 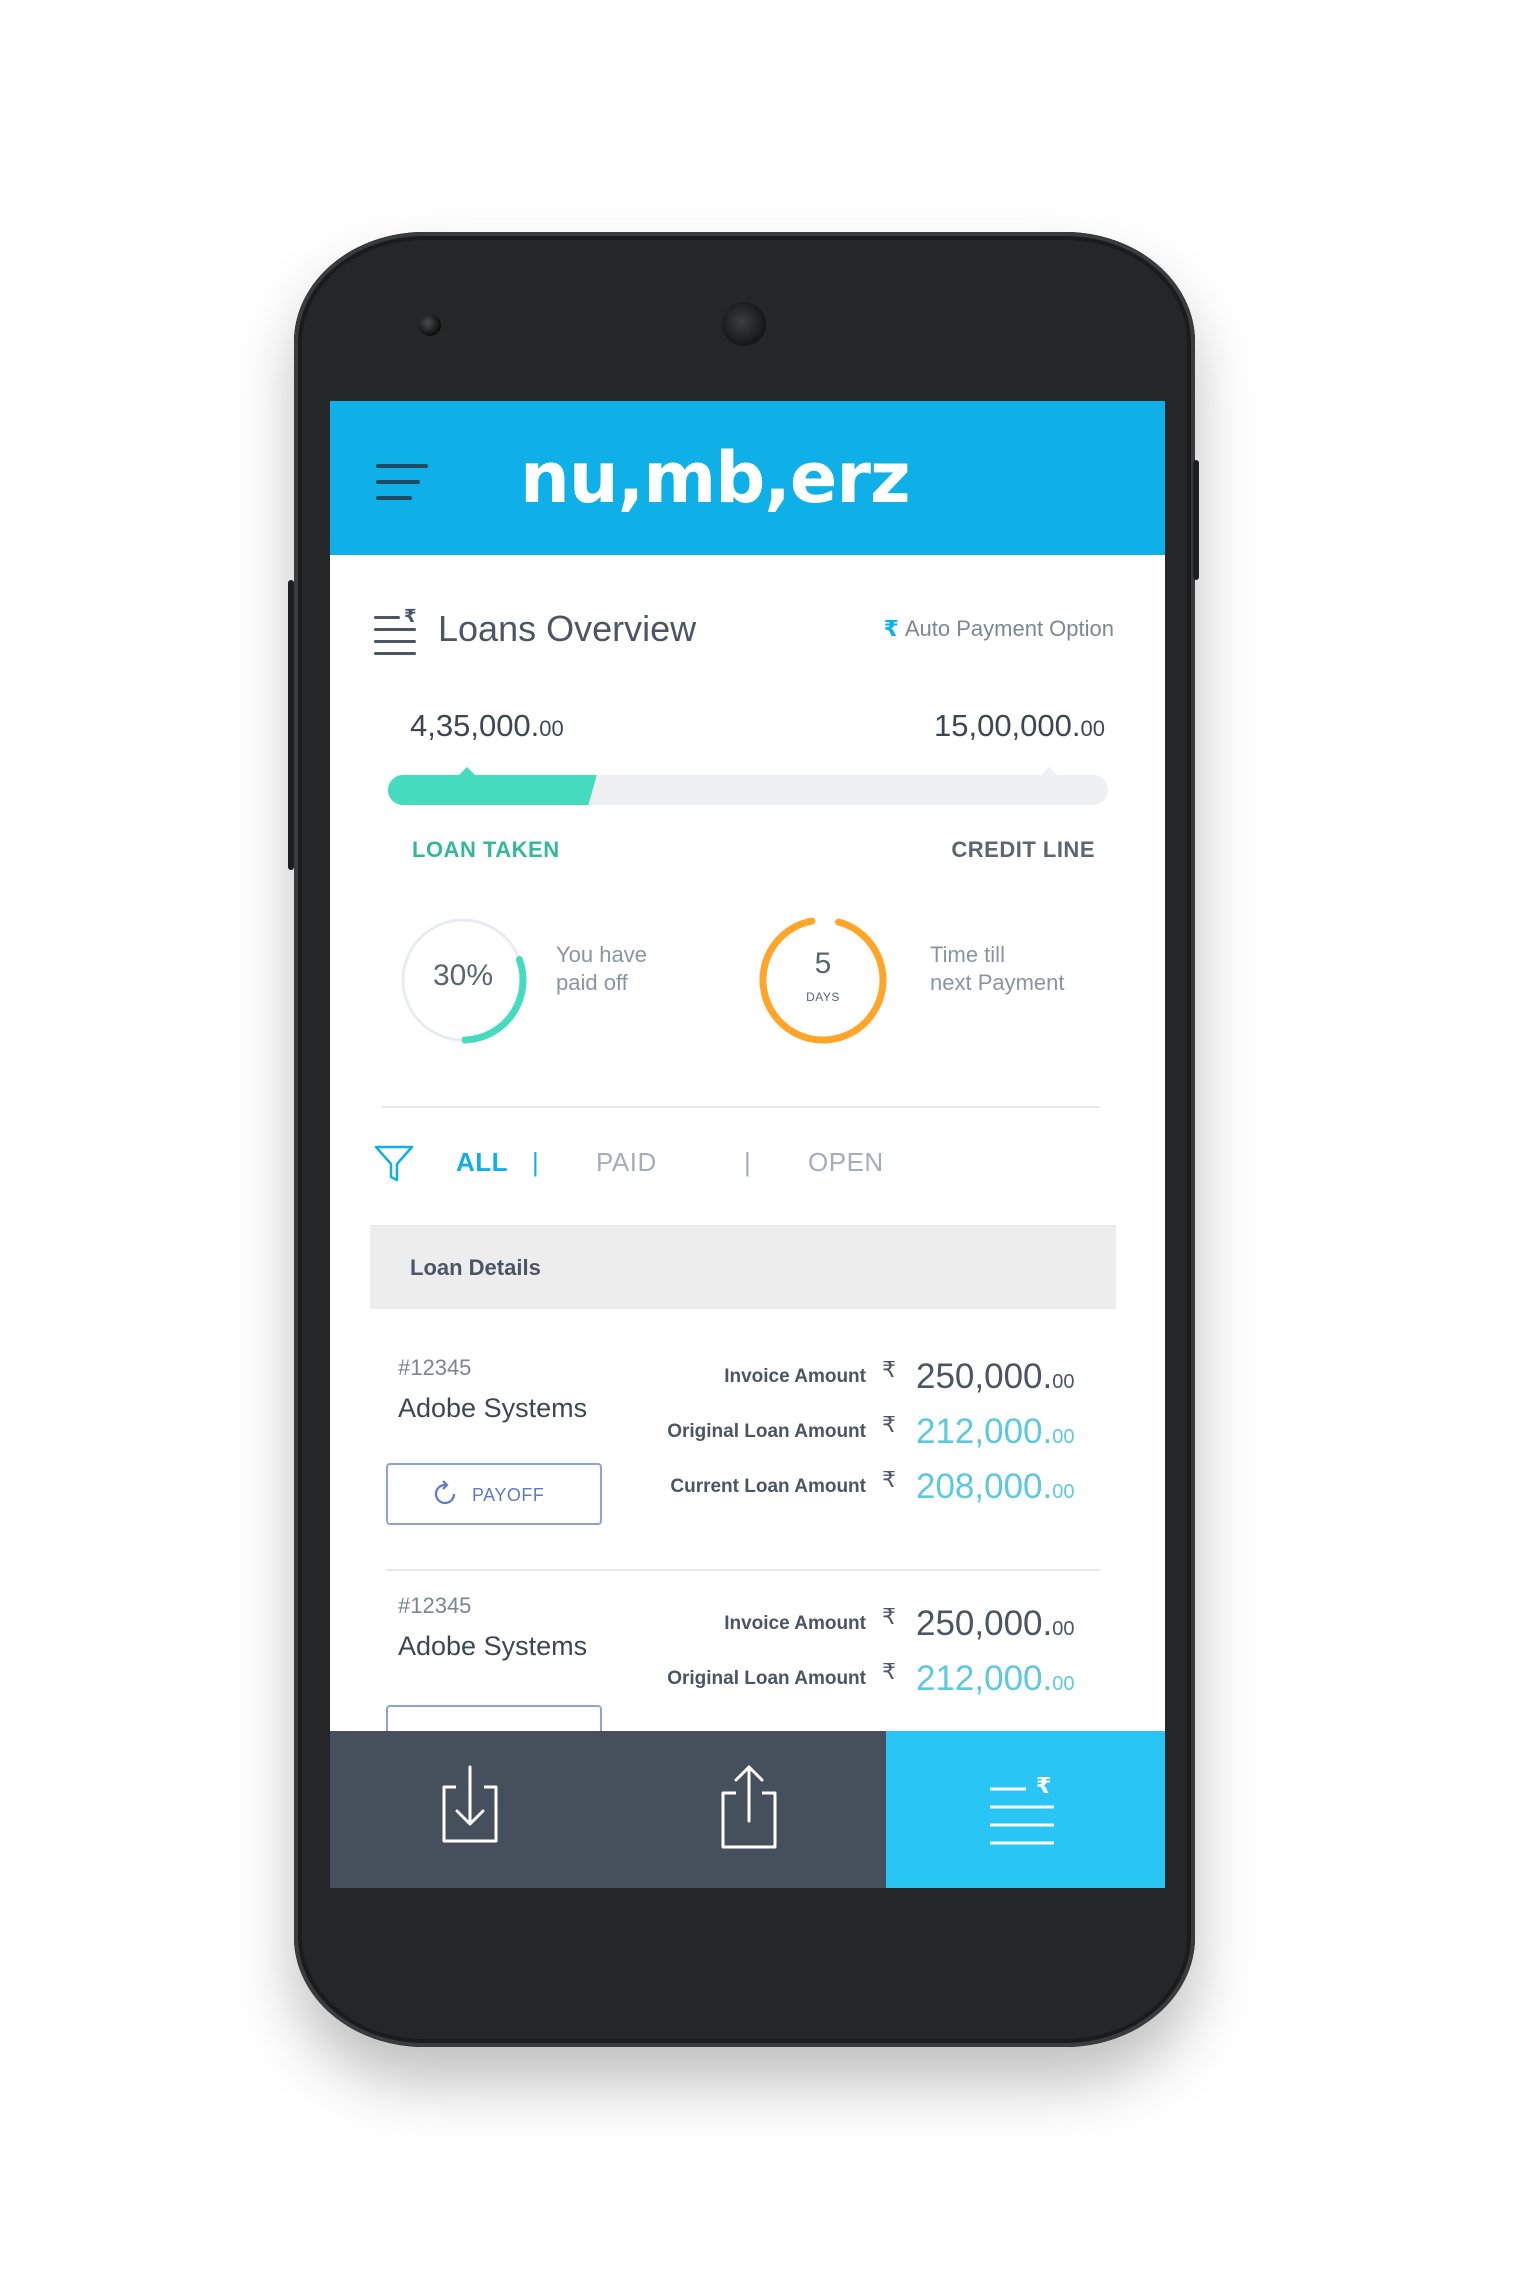 I want to click on payoff-label: PAYOFF, so click(x=508, y=1495).